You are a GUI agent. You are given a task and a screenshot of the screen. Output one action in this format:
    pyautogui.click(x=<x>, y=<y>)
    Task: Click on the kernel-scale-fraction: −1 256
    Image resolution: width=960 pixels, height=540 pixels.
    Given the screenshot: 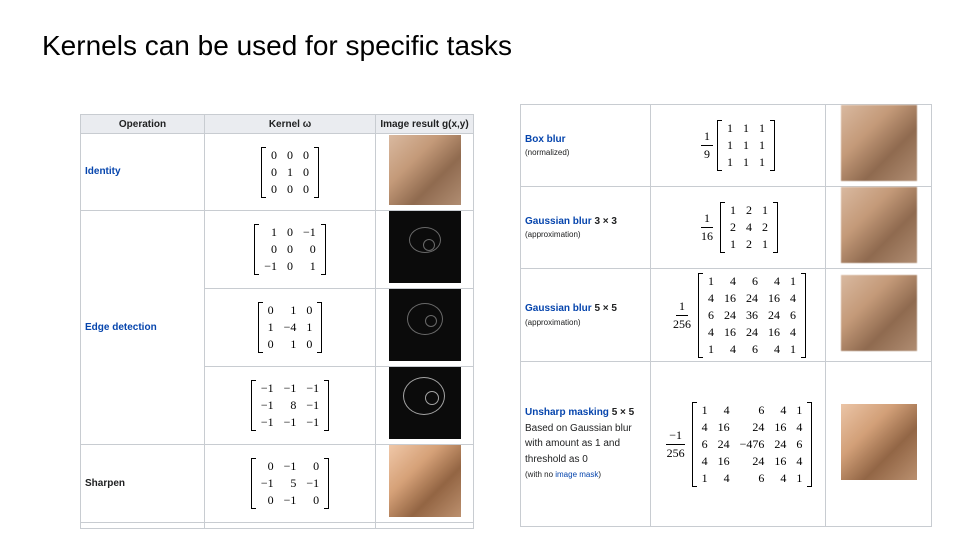 What is the action you would take?
    pyautogui.click(x=676, y=444)
    